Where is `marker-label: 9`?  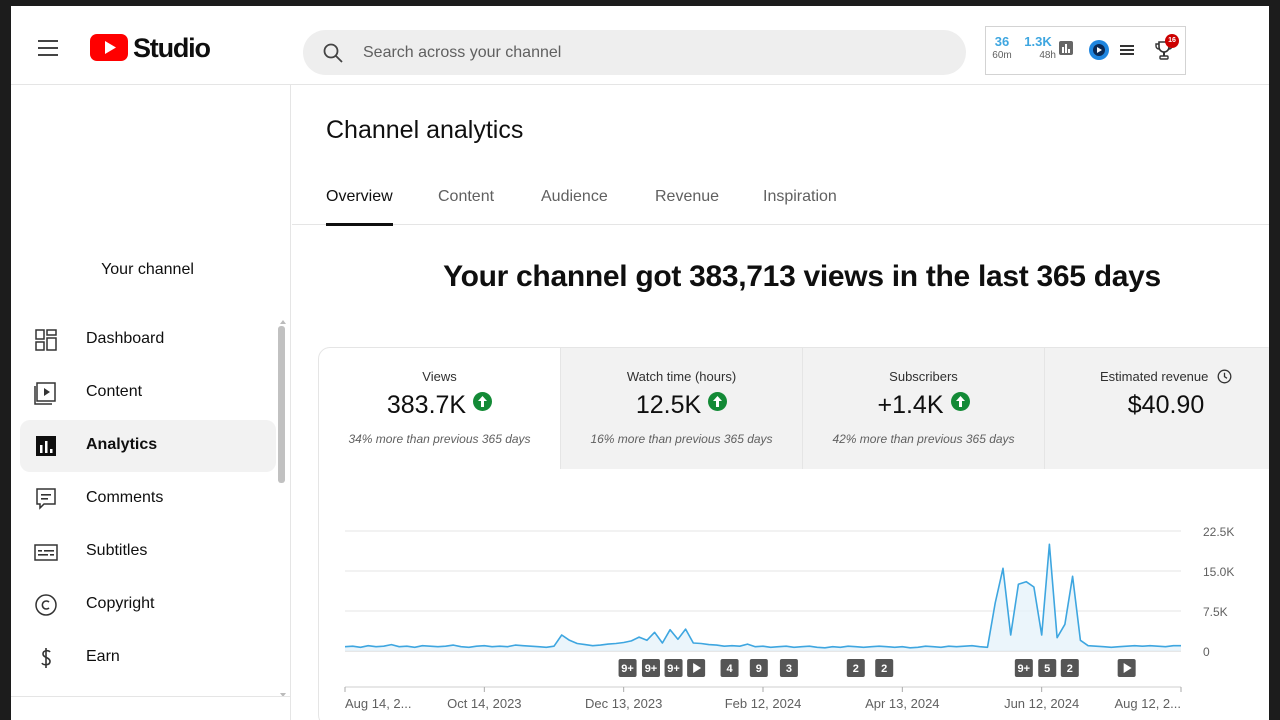
marker-label: 9 is located at coordinates (759, 669).